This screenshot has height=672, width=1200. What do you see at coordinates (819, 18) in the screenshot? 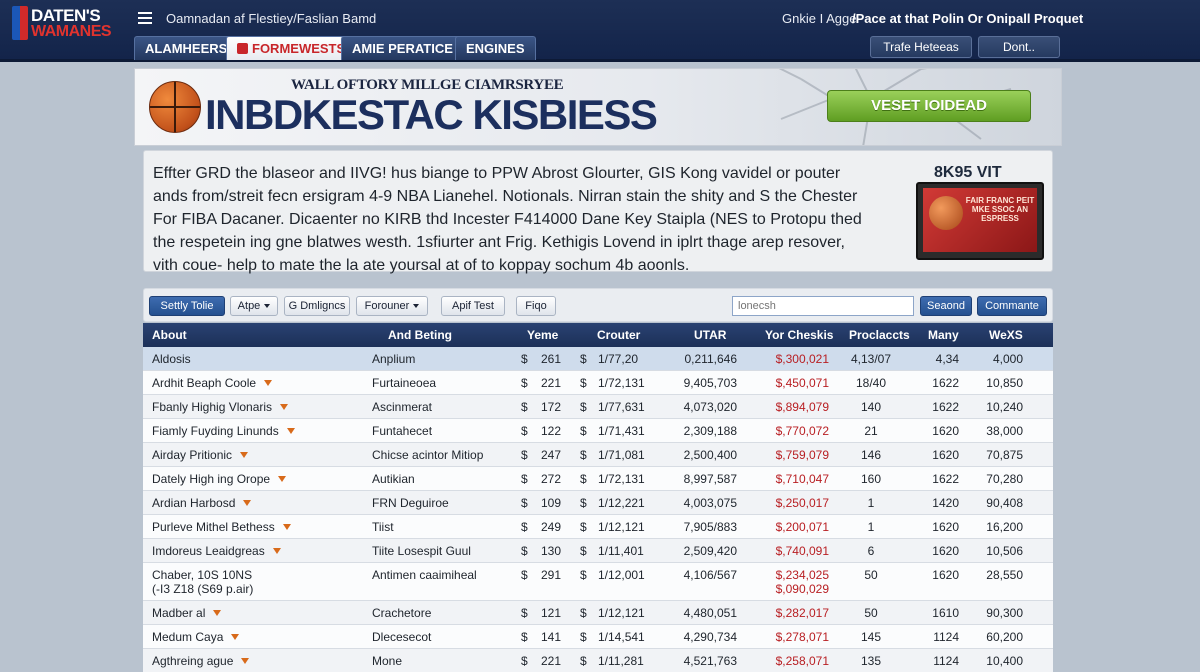
I see `header-link: Gnkie I Agge` at bounding box center [819, 18].